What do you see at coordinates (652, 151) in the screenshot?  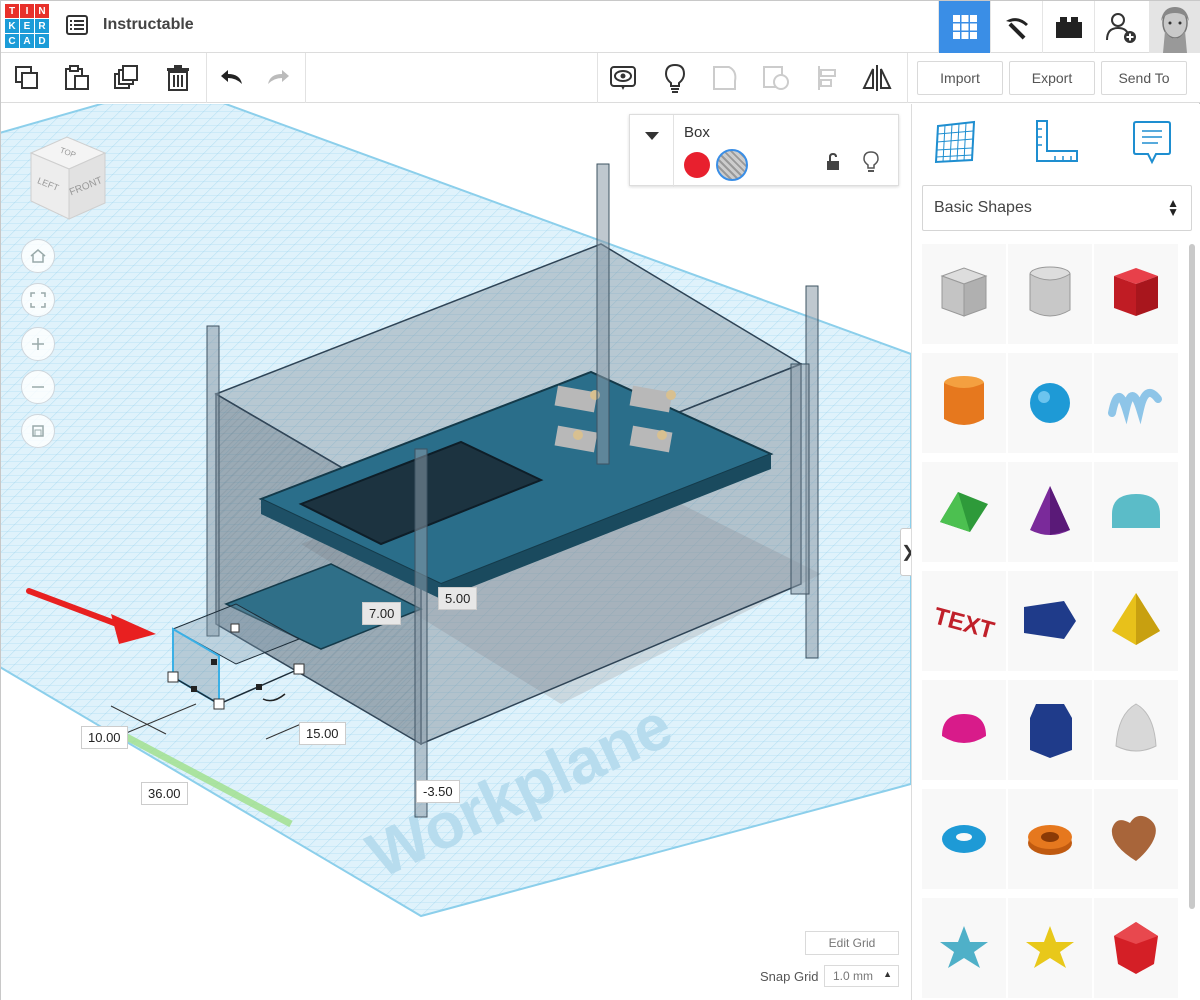 I see `inspector-collapse-button` at bounding box center [652, 151].